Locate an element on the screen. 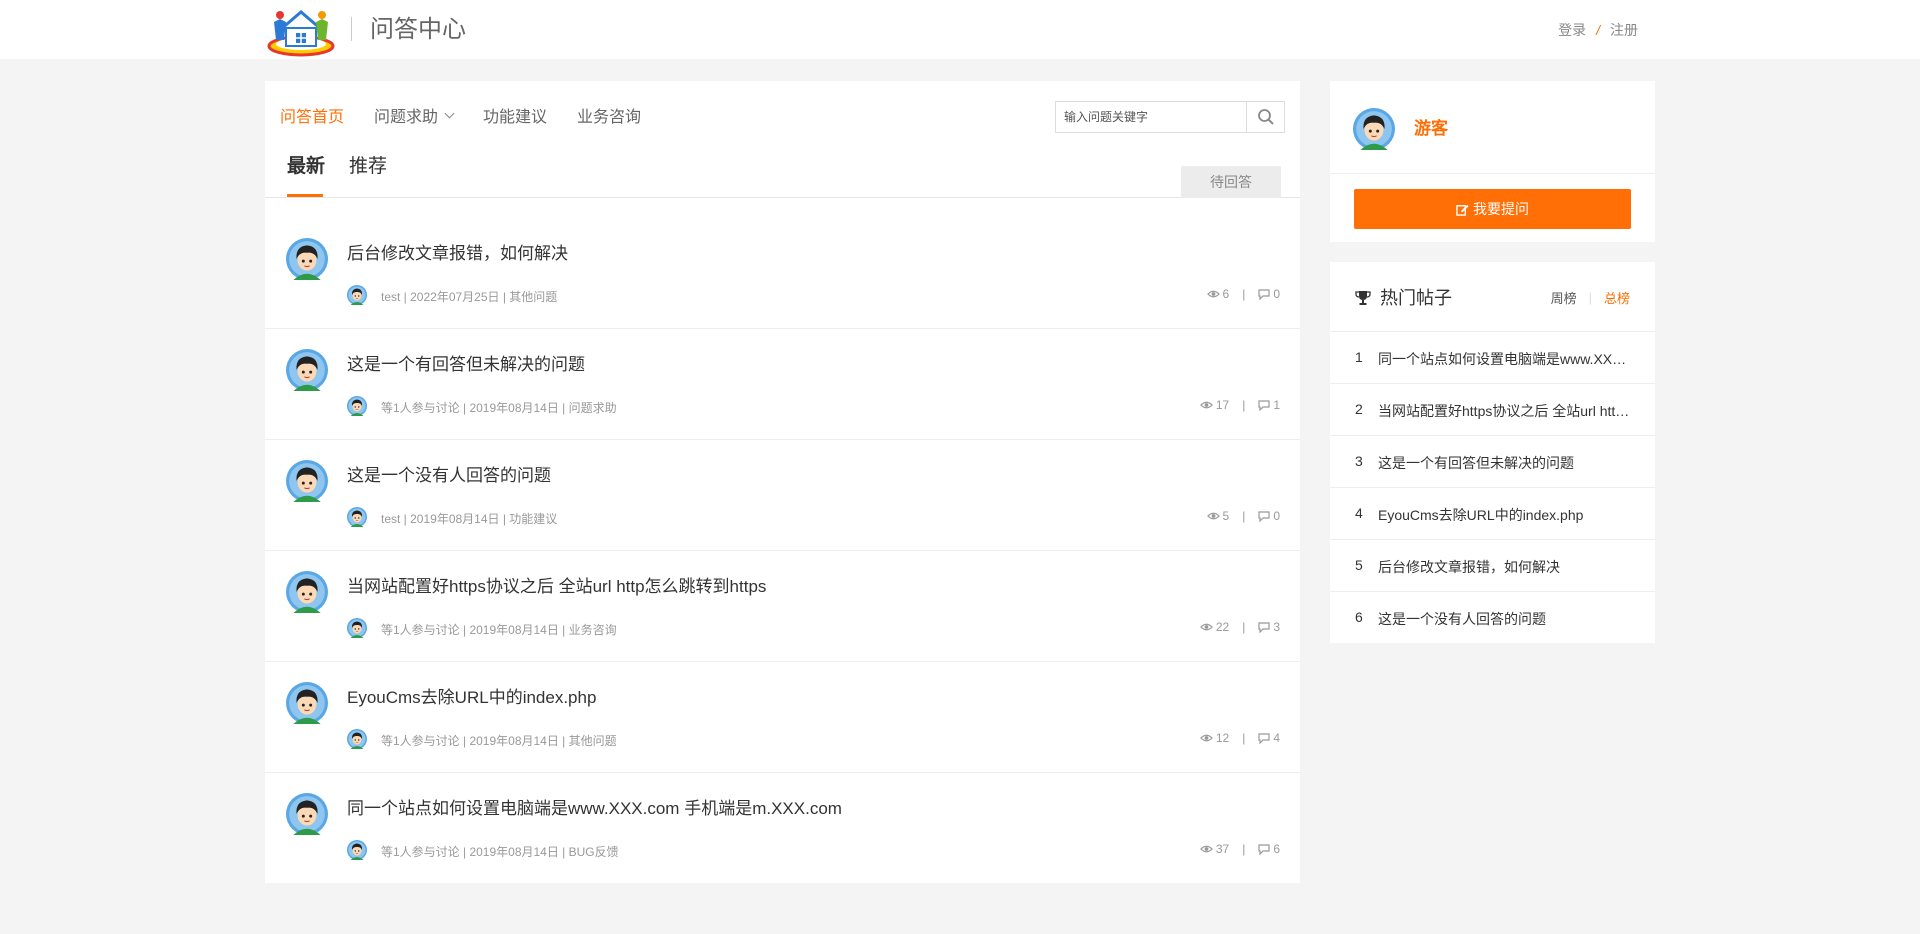 The width and height of the screenshot is (1920, 934). hot-post-item: 3 这是一个有回答但未解决的问题 is located at coordinates (1492, 462).